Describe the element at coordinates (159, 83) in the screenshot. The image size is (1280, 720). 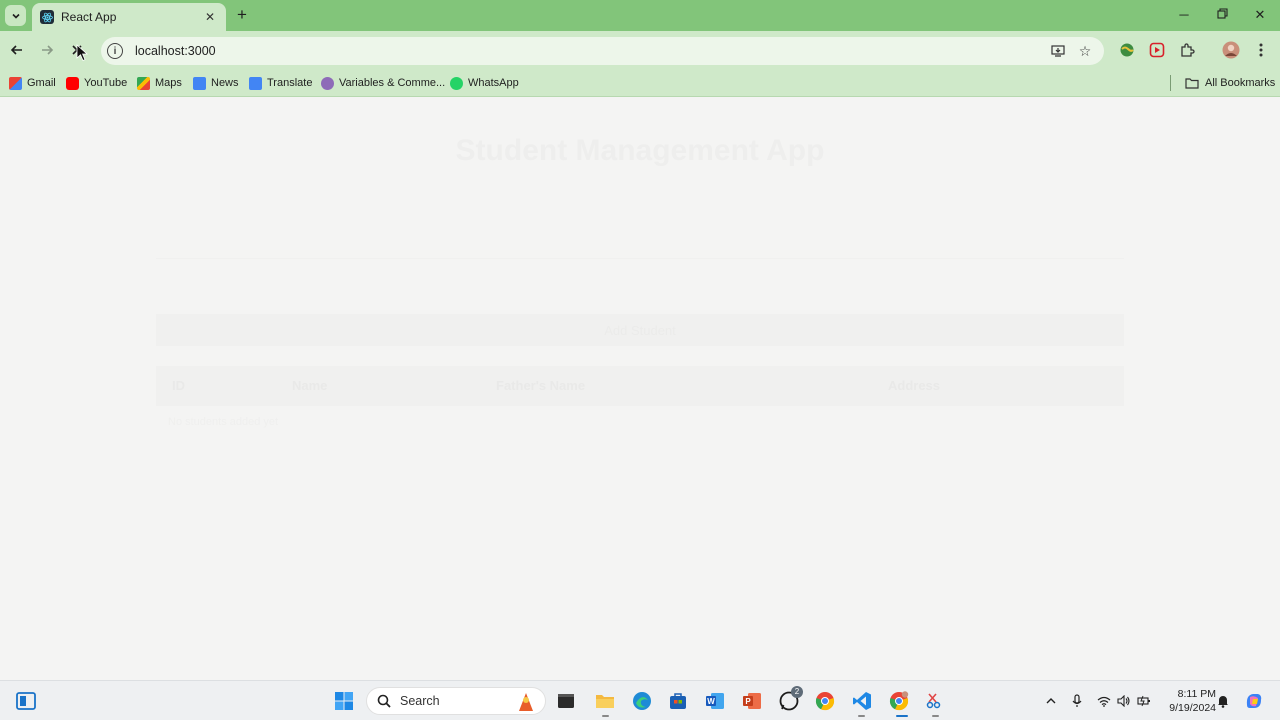
I see `bookmark-maps: Maps` at that location.